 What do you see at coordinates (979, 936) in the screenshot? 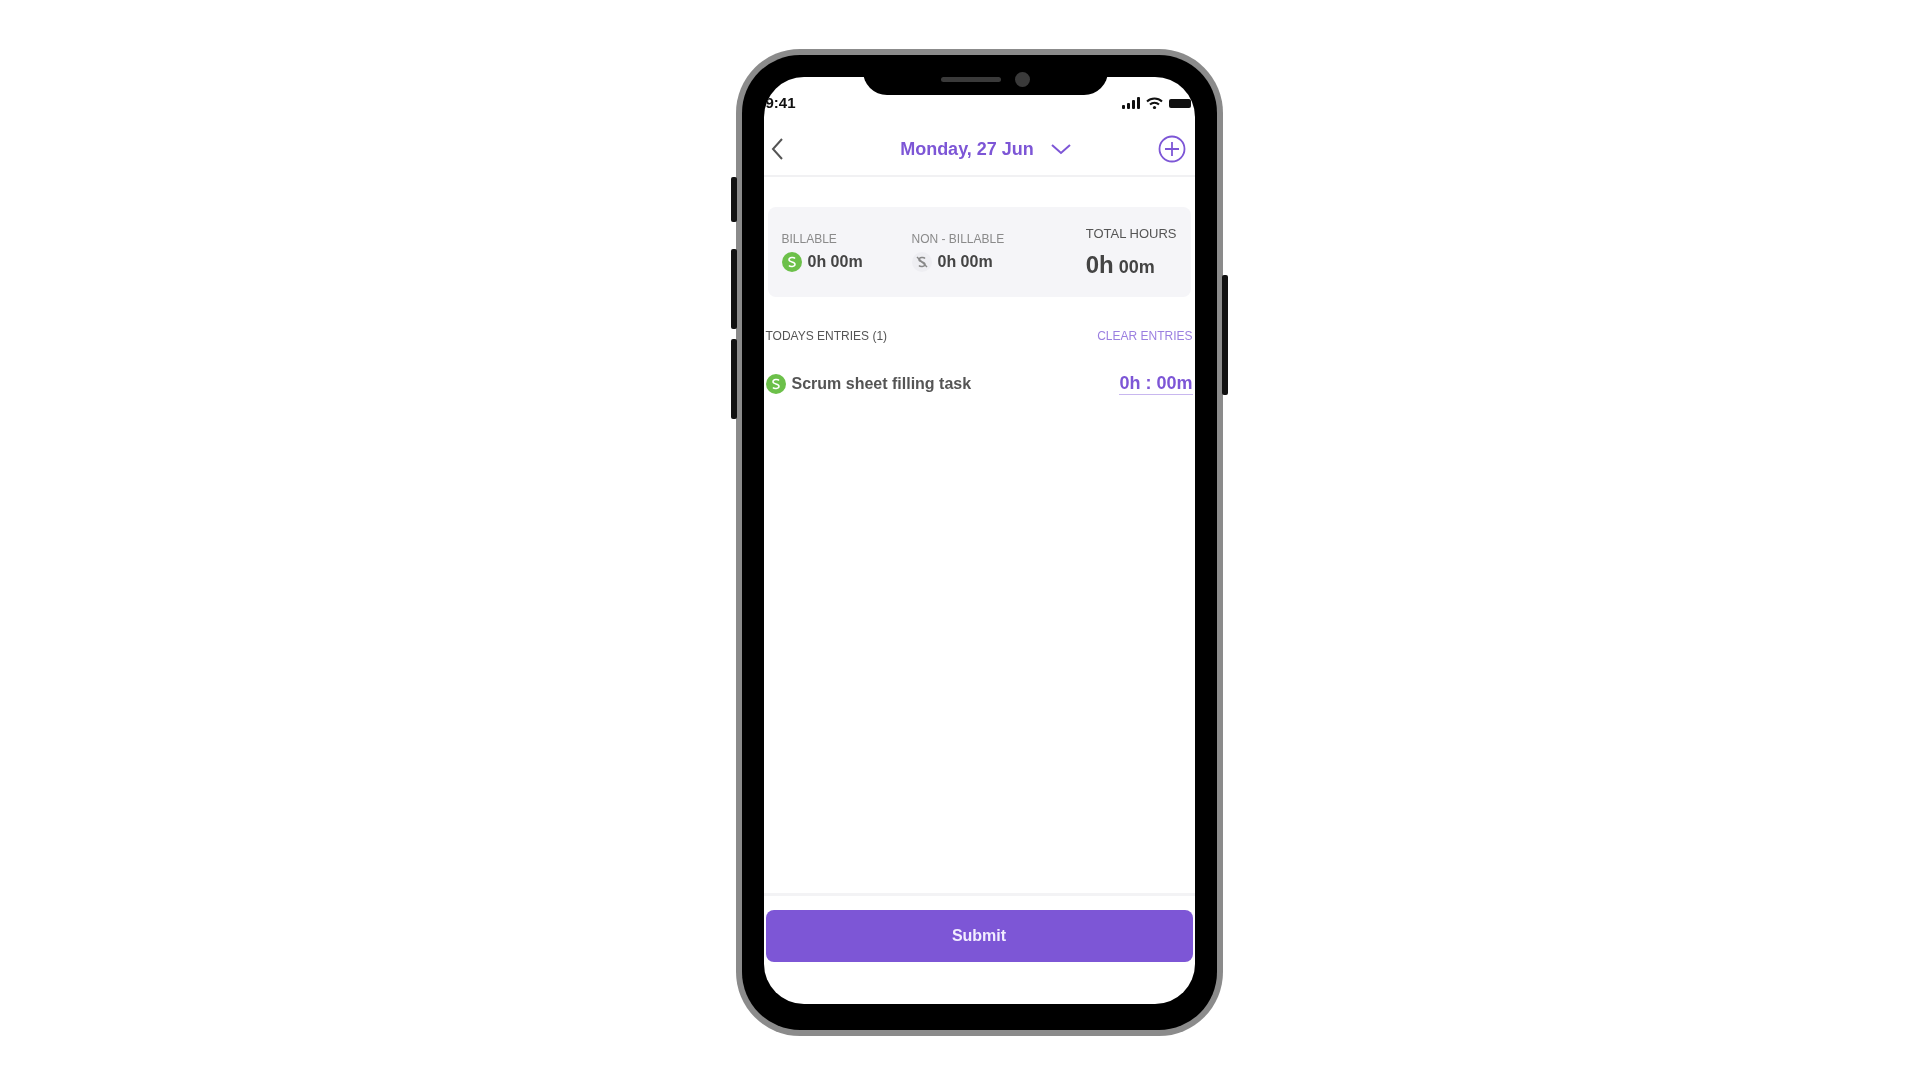
I see `submit-button: Submit` at bounding box center [979, 936].